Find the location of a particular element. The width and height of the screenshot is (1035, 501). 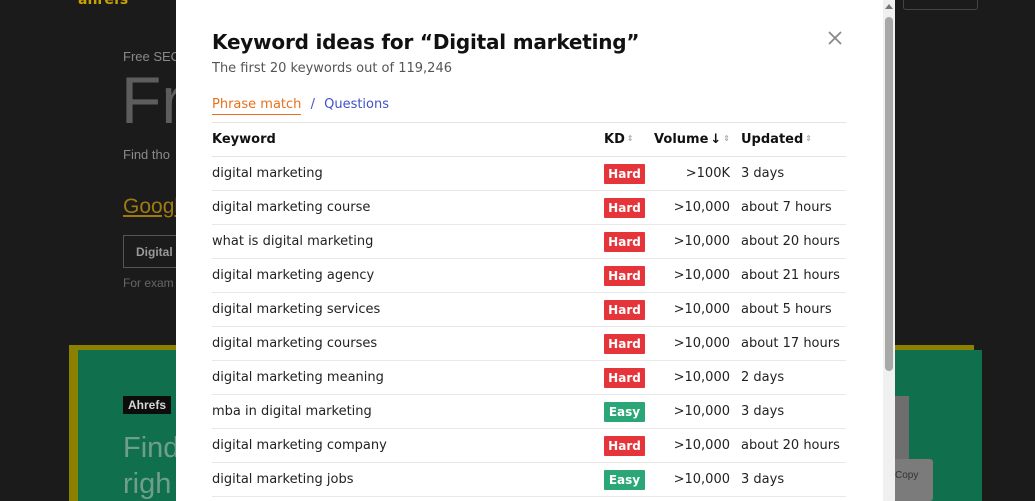

modal-scrollbar is located at coordinates (889, 250).